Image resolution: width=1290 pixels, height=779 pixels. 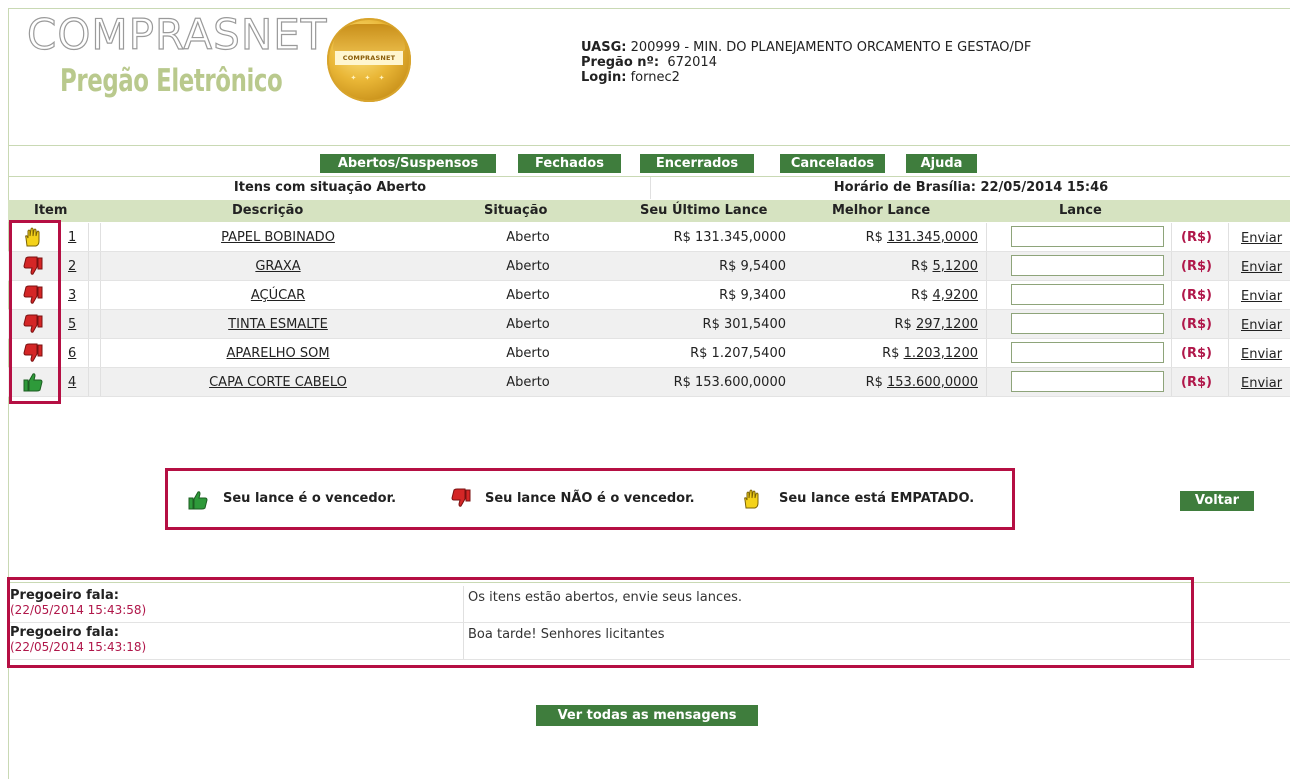 I want to click on melhor-lance-link: 4,9200, so click(x=956, y=295).